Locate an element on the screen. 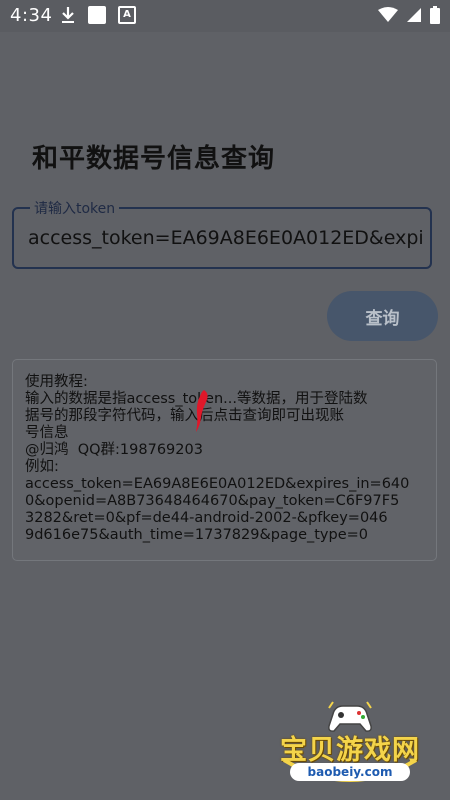 Image resolution: width=450 pixels, height=800 pixels. status-bar: 4:34 A is located at coordinates (225, 16).